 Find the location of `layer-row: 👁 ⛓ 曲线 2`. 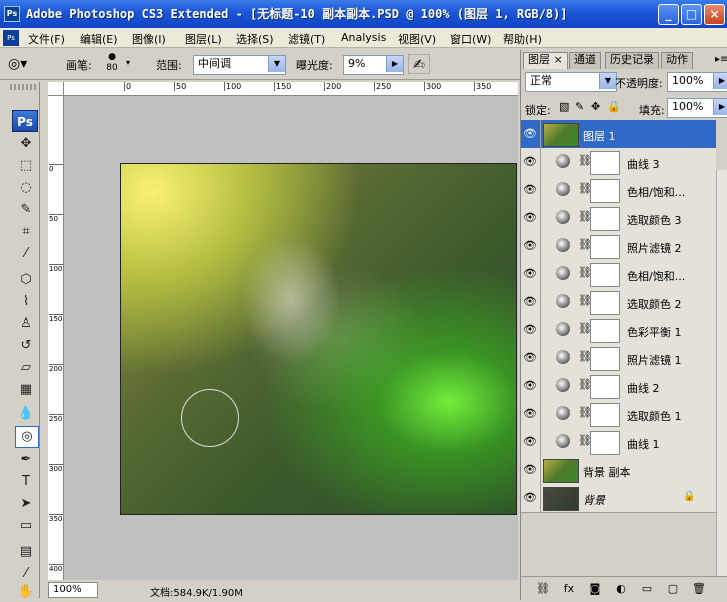

layer-row: 👁 ⛓ 曲线 2 is located at coordinates (618, 386).